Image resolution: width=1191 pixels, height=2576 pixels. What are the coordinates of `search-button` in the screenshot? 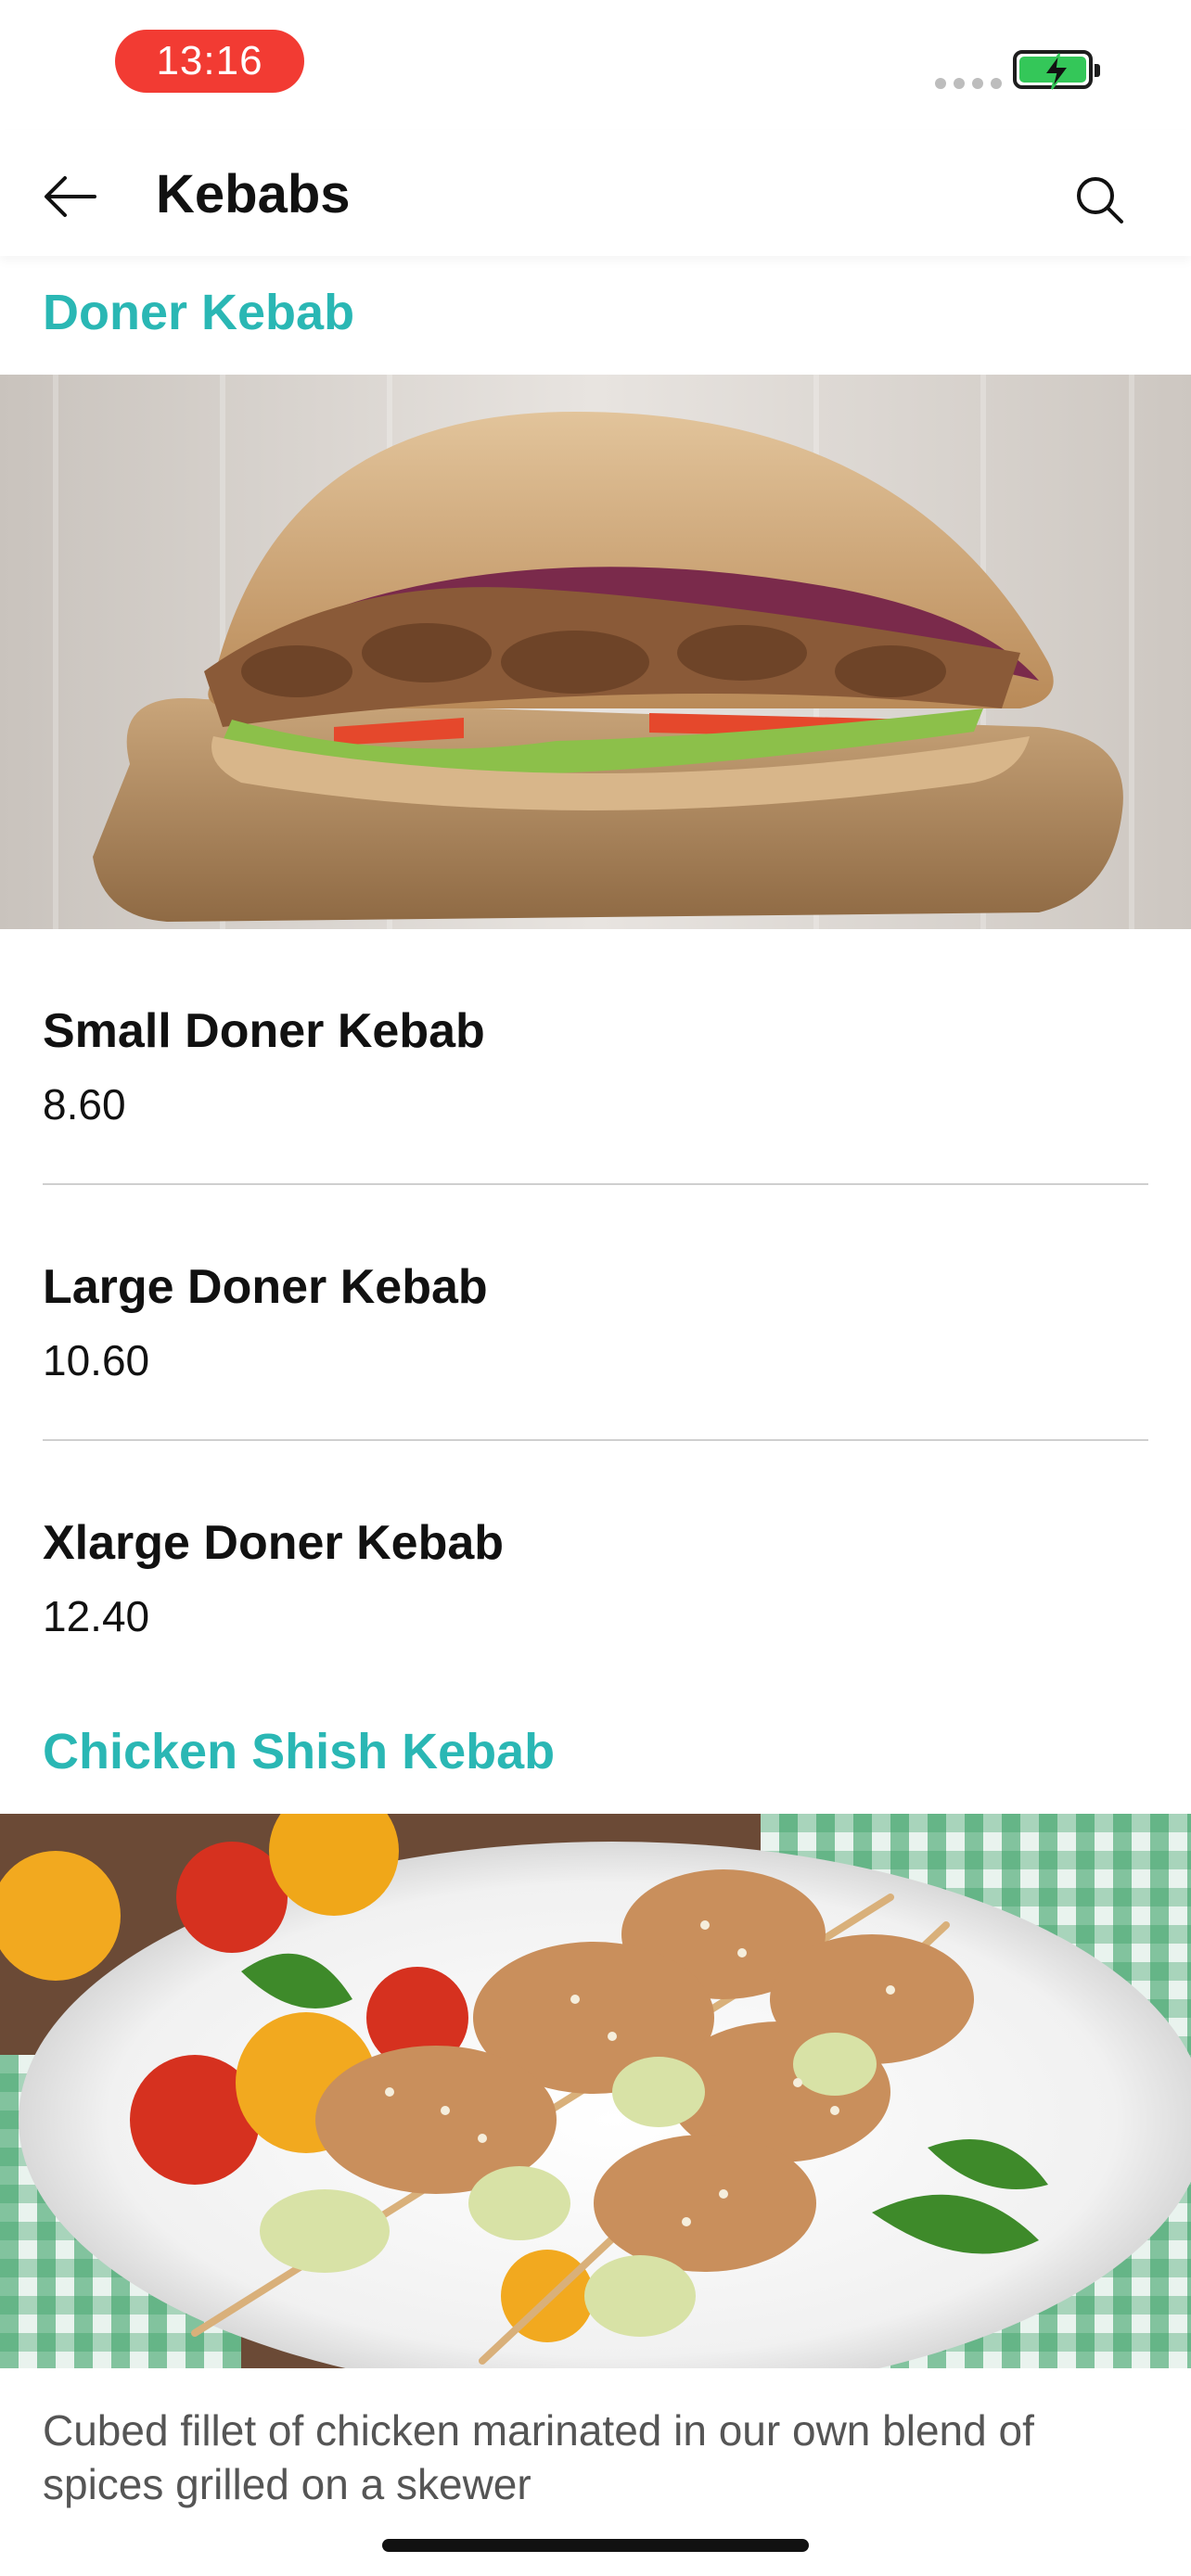 It's located at (1099, 199).